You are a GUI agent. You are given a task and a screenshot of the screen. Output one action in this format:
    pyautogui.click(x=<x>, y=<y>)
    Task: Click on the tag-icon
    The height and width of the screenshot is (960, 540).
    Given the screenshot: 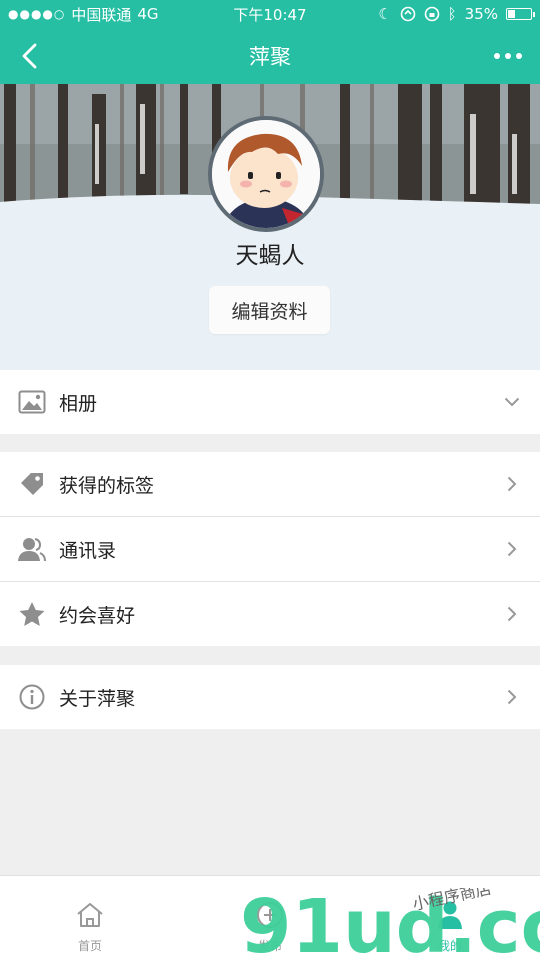 What is the action you would take?
    pyautogui.click(x=32, y=484)
    